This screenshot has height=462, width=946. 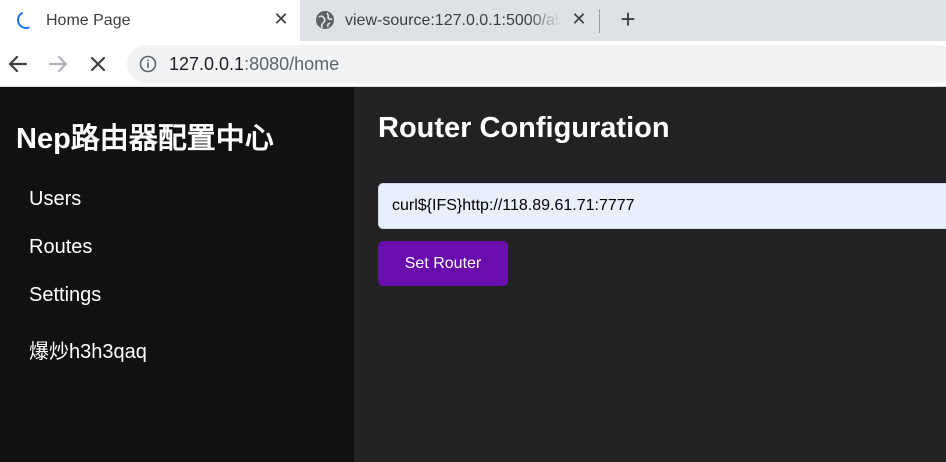 I want to click on browser-toolbar: 127.0.0.1:8080/home, so click(x=473, y=64).